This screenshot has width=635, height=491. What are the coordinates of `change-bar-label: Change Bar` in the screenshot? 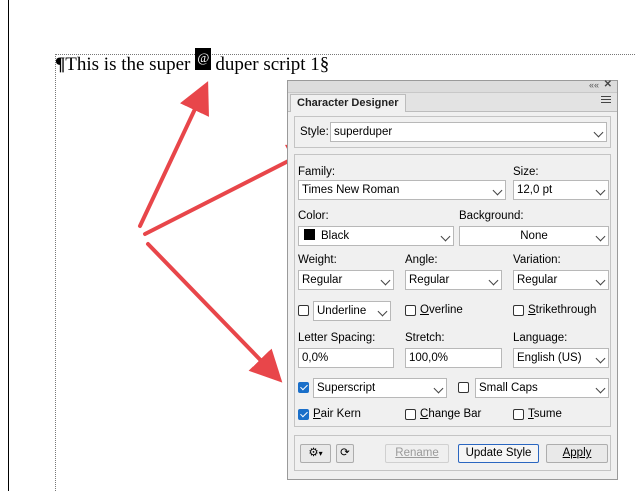 It's located at (450, 414).